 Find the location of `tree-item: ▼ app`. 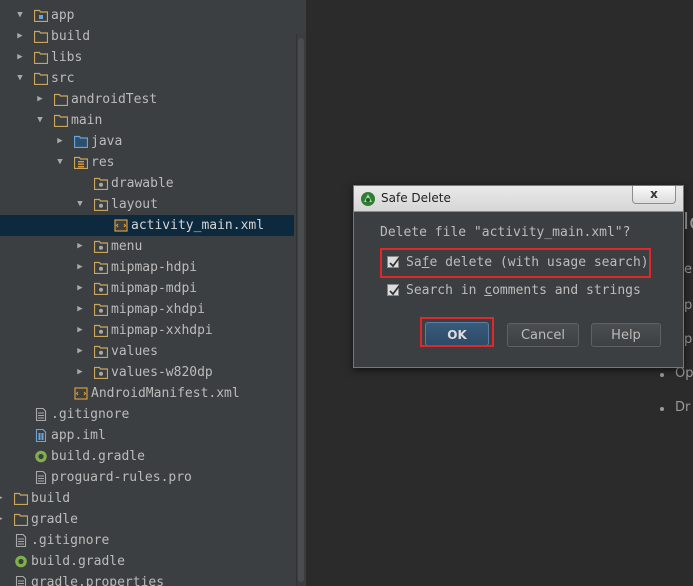

tree-item: ▼ app is located at coordinates (147, 15).